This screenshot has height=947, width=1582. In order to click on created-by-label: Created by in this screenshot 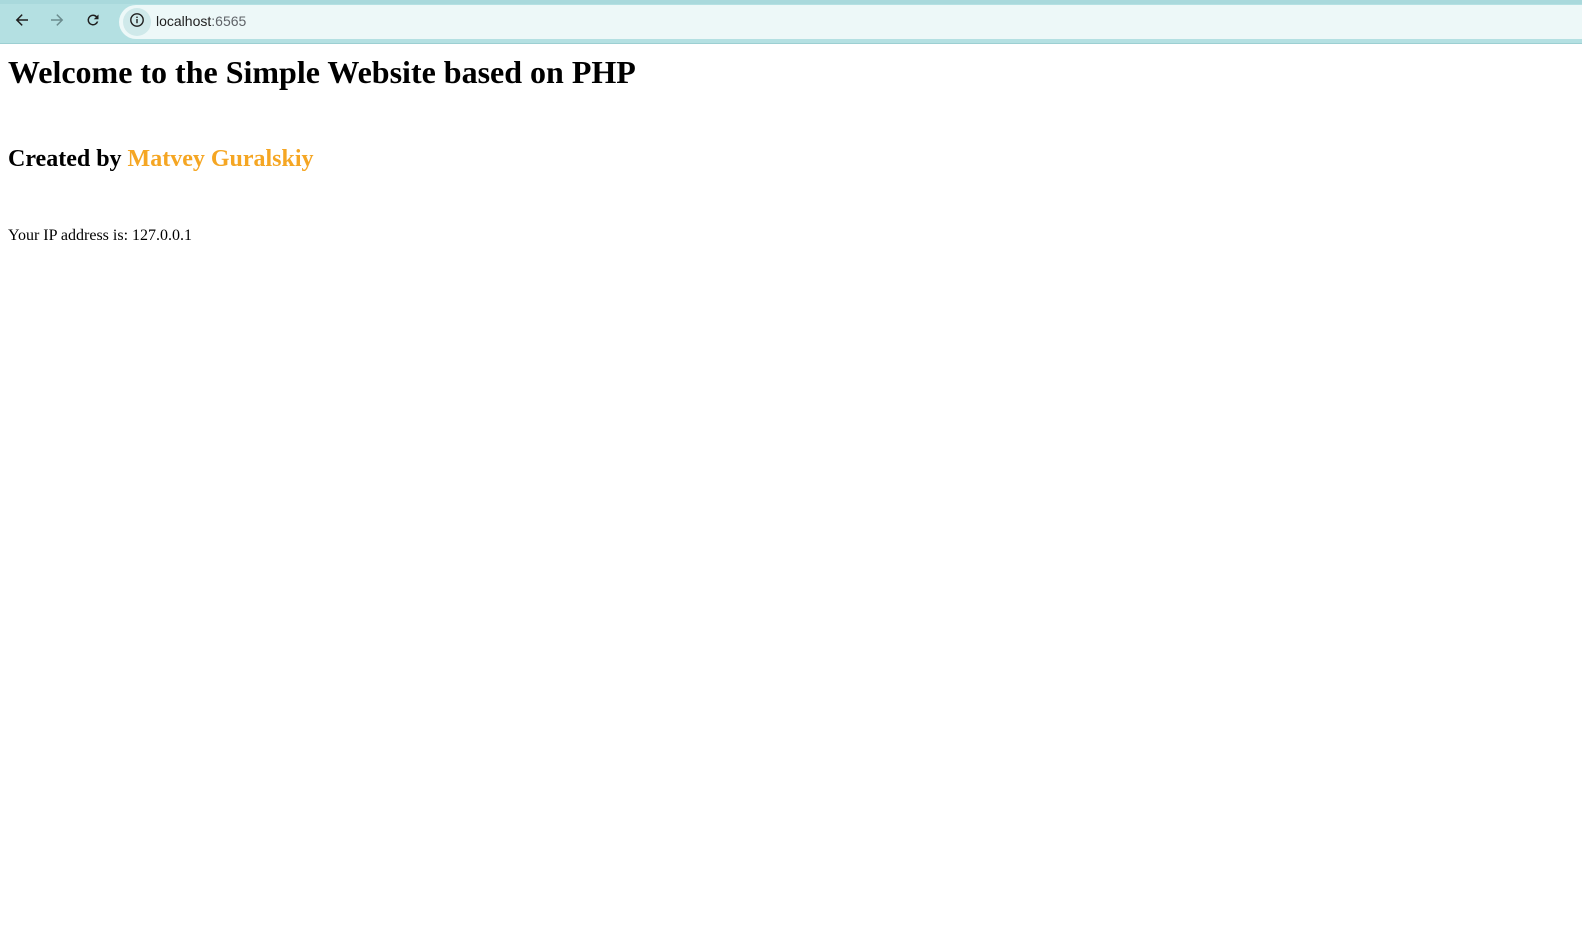, I will do `click(68, 159)`.